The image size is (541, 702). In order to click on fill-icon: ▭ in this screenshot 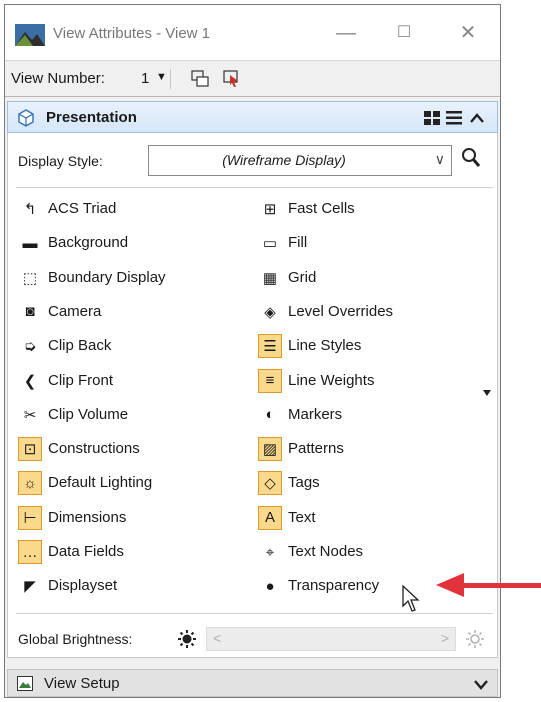, I will do `click(270, 243)`.